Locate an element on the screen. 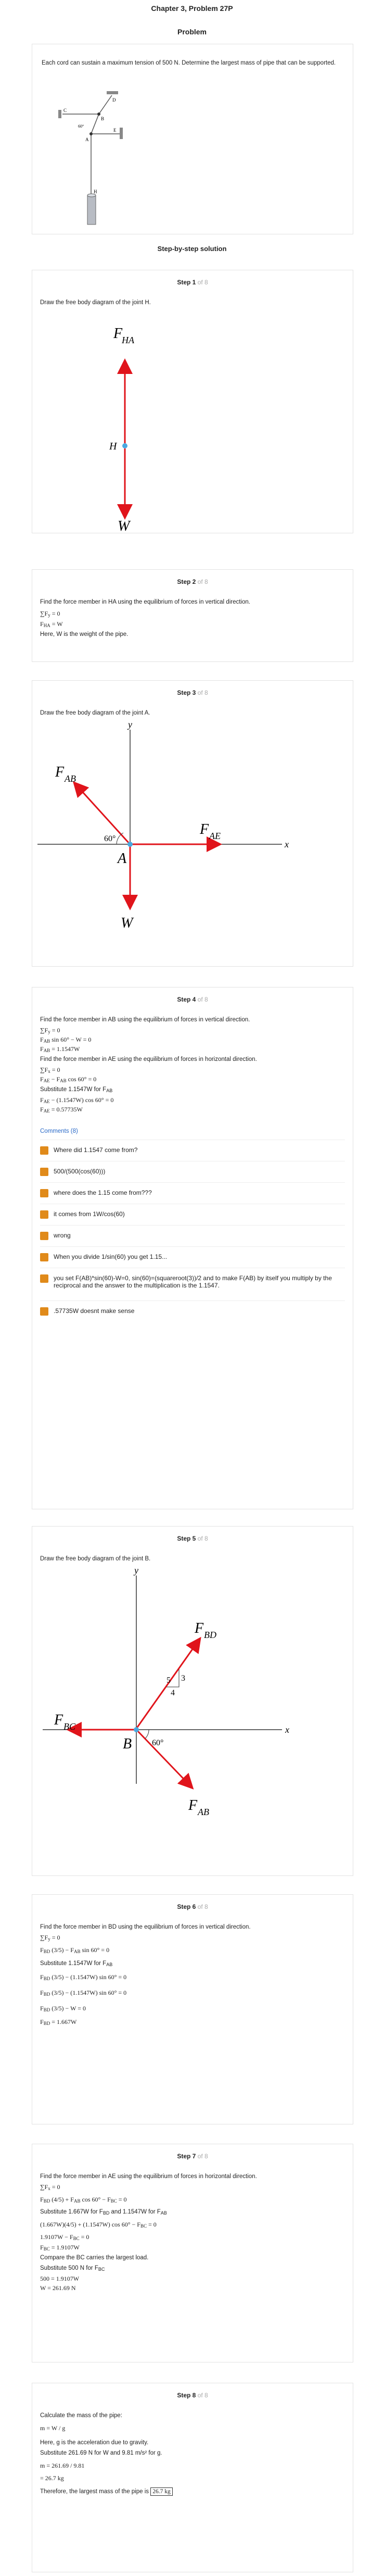  step-4-of: of 8 is located at coordinates (203, 999).